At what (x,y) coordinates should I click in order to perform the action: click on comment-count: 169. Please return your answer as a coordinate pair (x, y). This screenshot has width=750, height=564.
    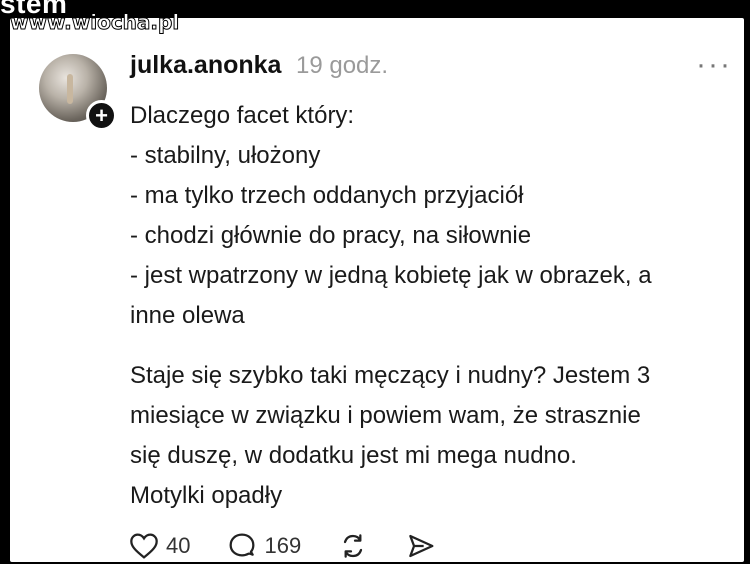
    Looking at the image, I should click on (283, 545).